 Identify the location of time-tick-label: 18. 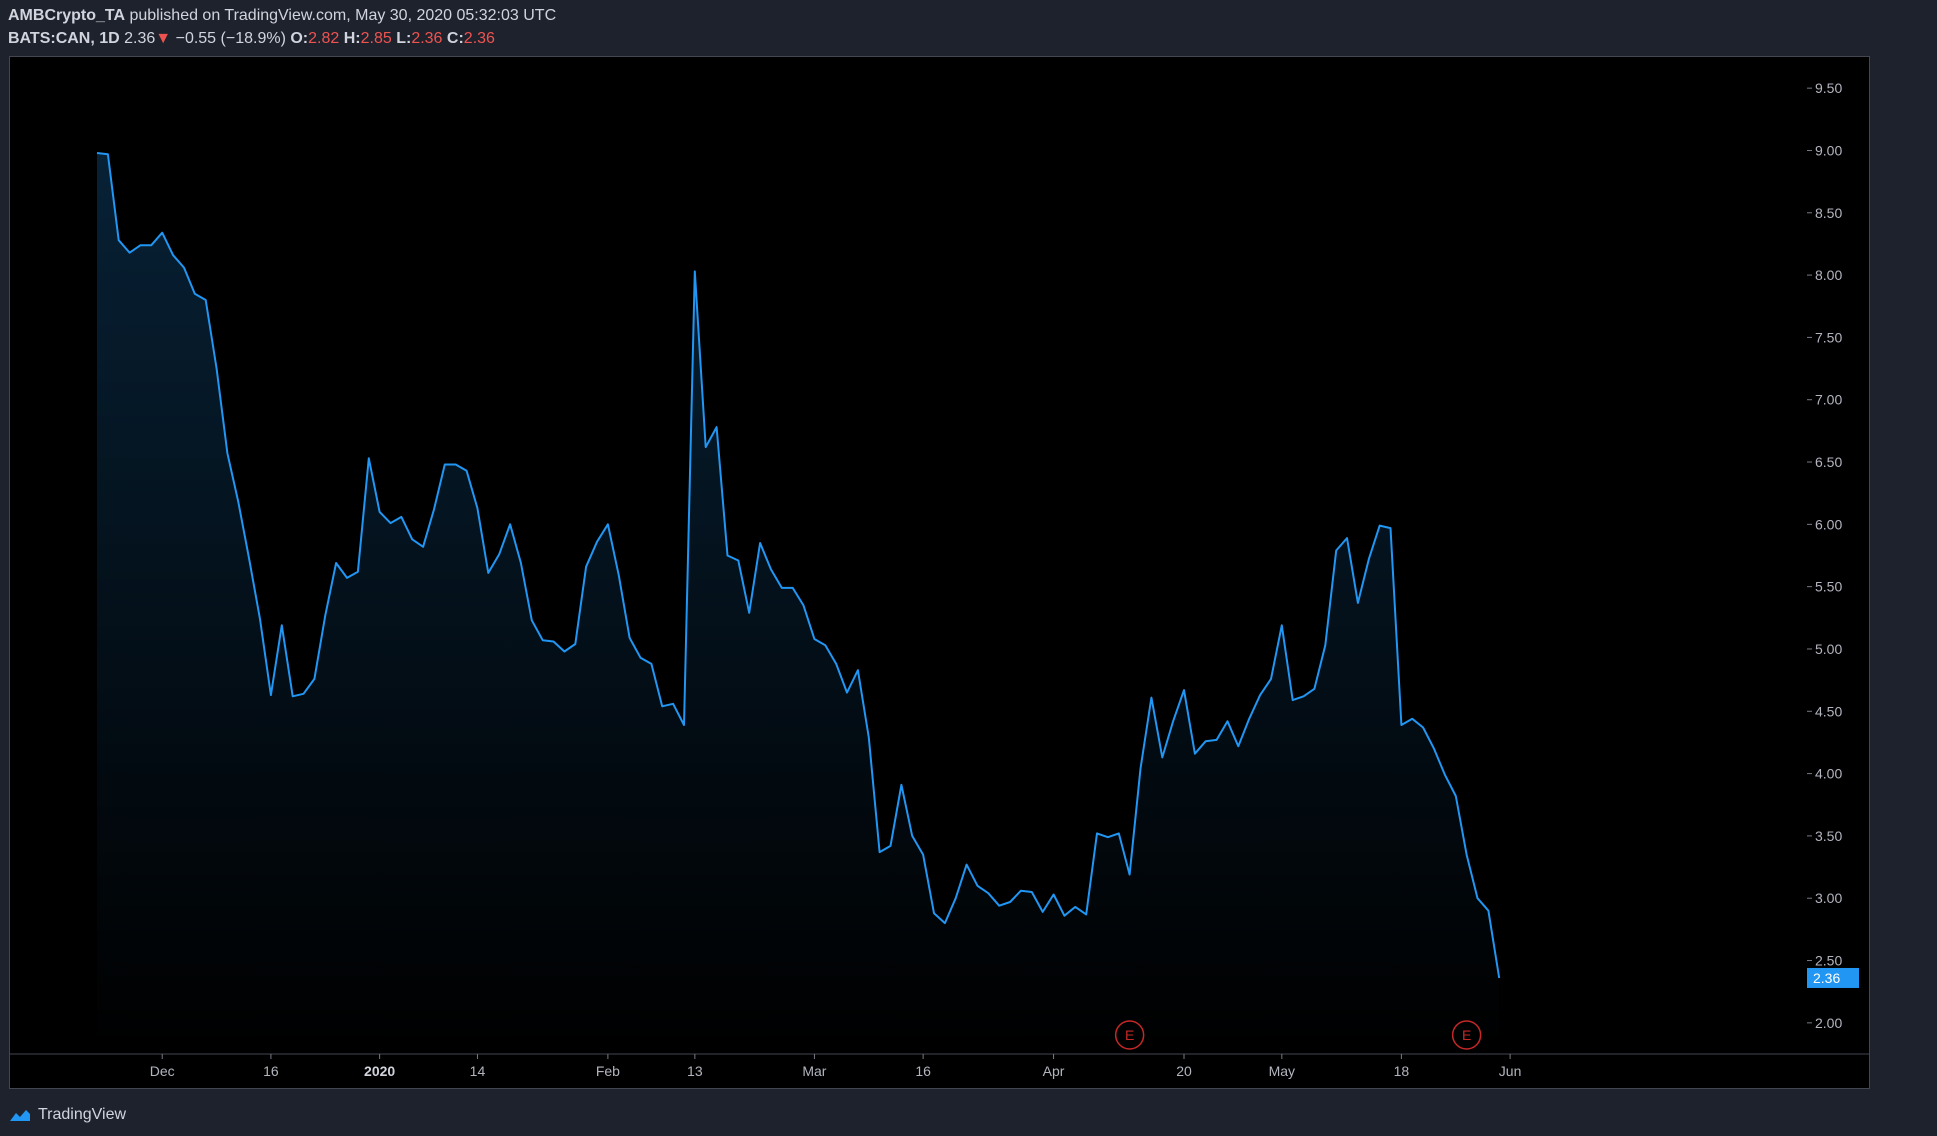
(1402, 1071).